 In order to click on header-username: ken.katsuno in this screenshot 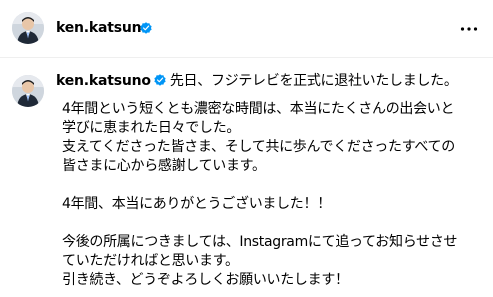, I will do `click(103, 28)`.